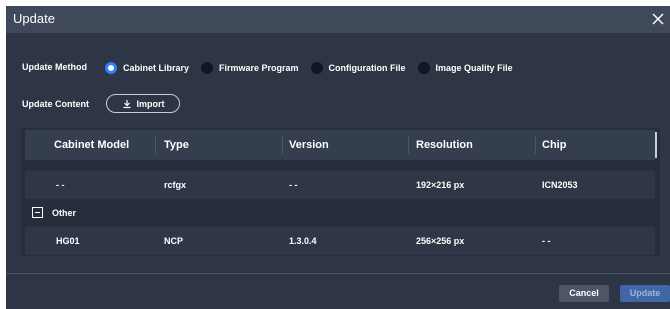  Describe the element at coordinates (54, 67) in the screenshot. I see `update-method-label: Update Method` at that location.